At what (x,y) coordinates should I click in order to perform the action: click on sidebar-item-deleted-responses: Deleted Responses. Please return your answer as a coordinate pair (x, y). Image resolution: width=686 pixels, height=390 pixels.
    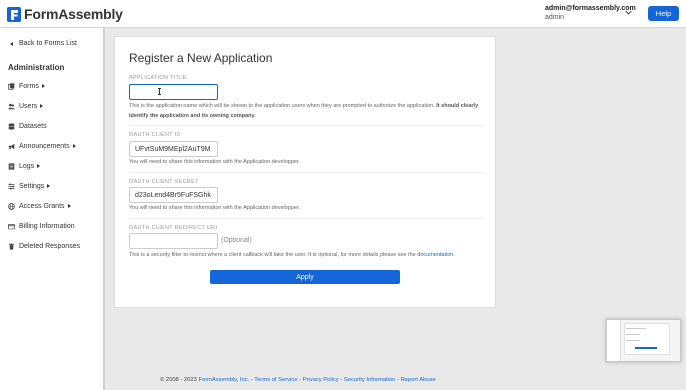
    Looking at the image, I should click on (44, 246).